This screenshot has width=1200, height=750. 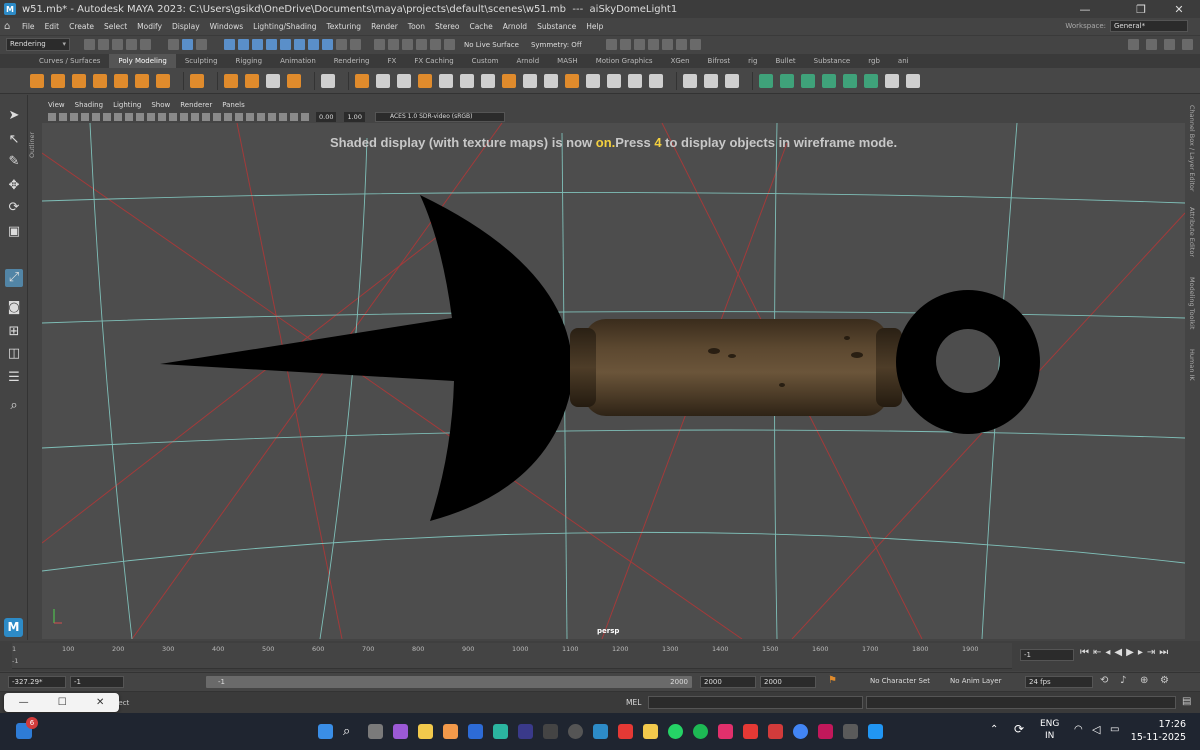 I want to click on step-back-key-icon: ⇤, so click(x=1097, y=652).